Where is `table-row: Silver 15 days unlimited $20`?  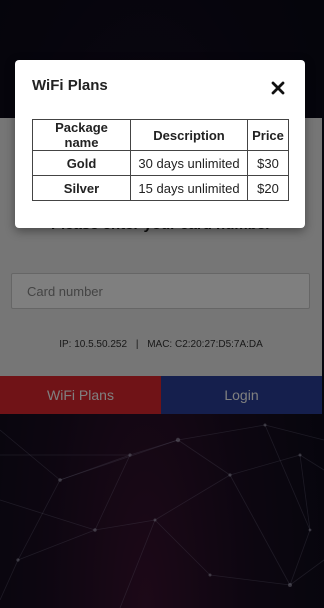
table-row: Silver 15 days unlimited $20 is located at coordinates (160, 188).